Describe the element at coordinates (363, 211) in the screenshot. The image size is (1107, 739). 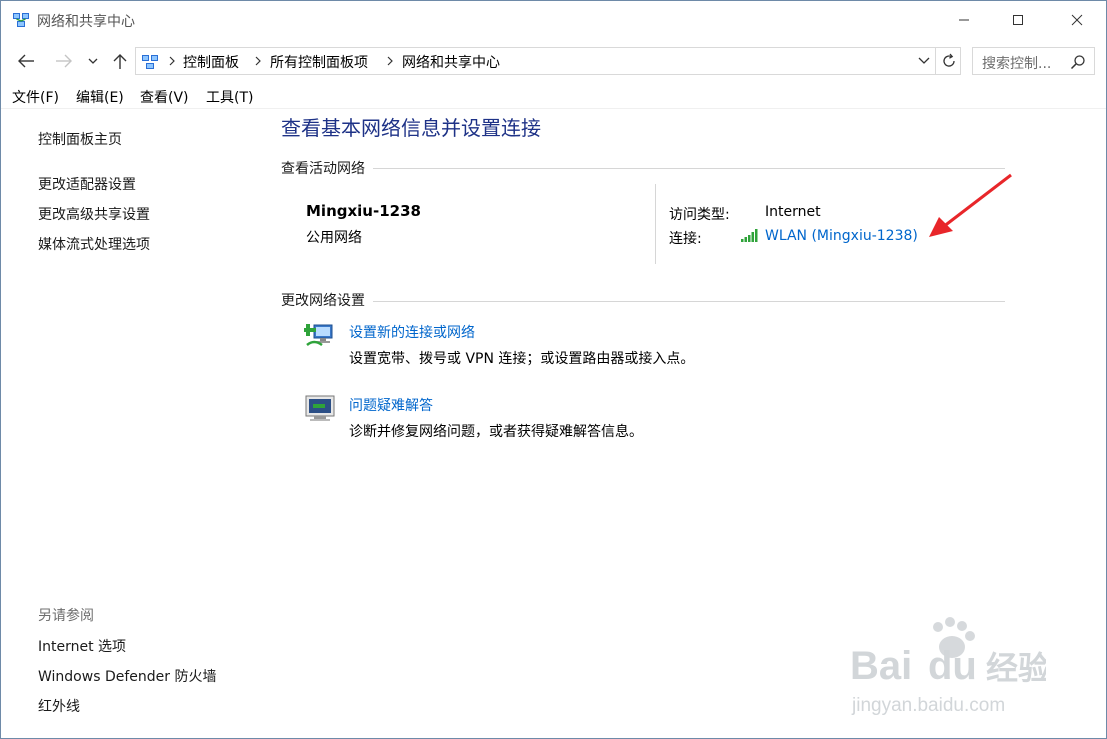
I see `network-name: Mingxiu-1238` at that location.